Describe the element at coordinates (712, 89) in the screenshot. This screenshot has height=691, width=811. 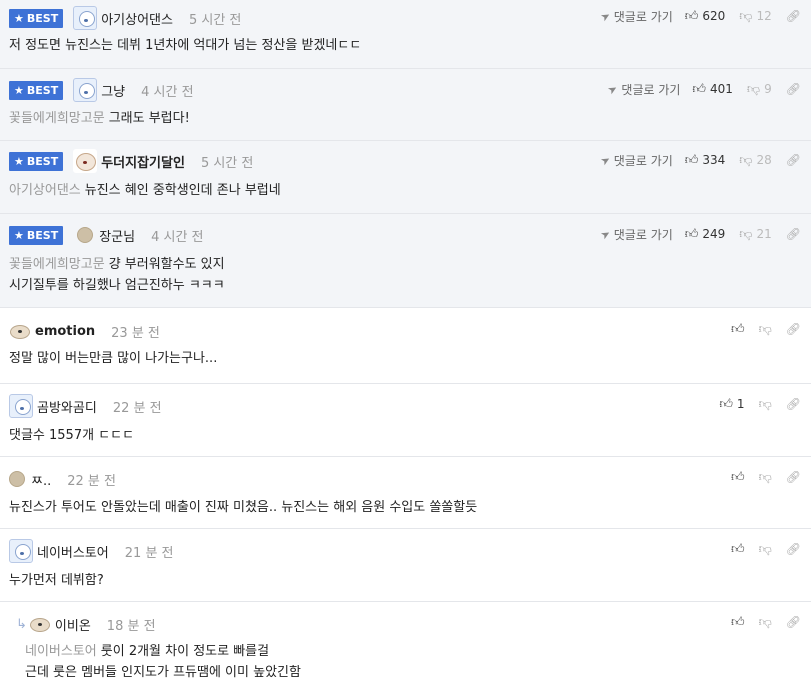
I see `like-button: 👍︎ 401` at that location.